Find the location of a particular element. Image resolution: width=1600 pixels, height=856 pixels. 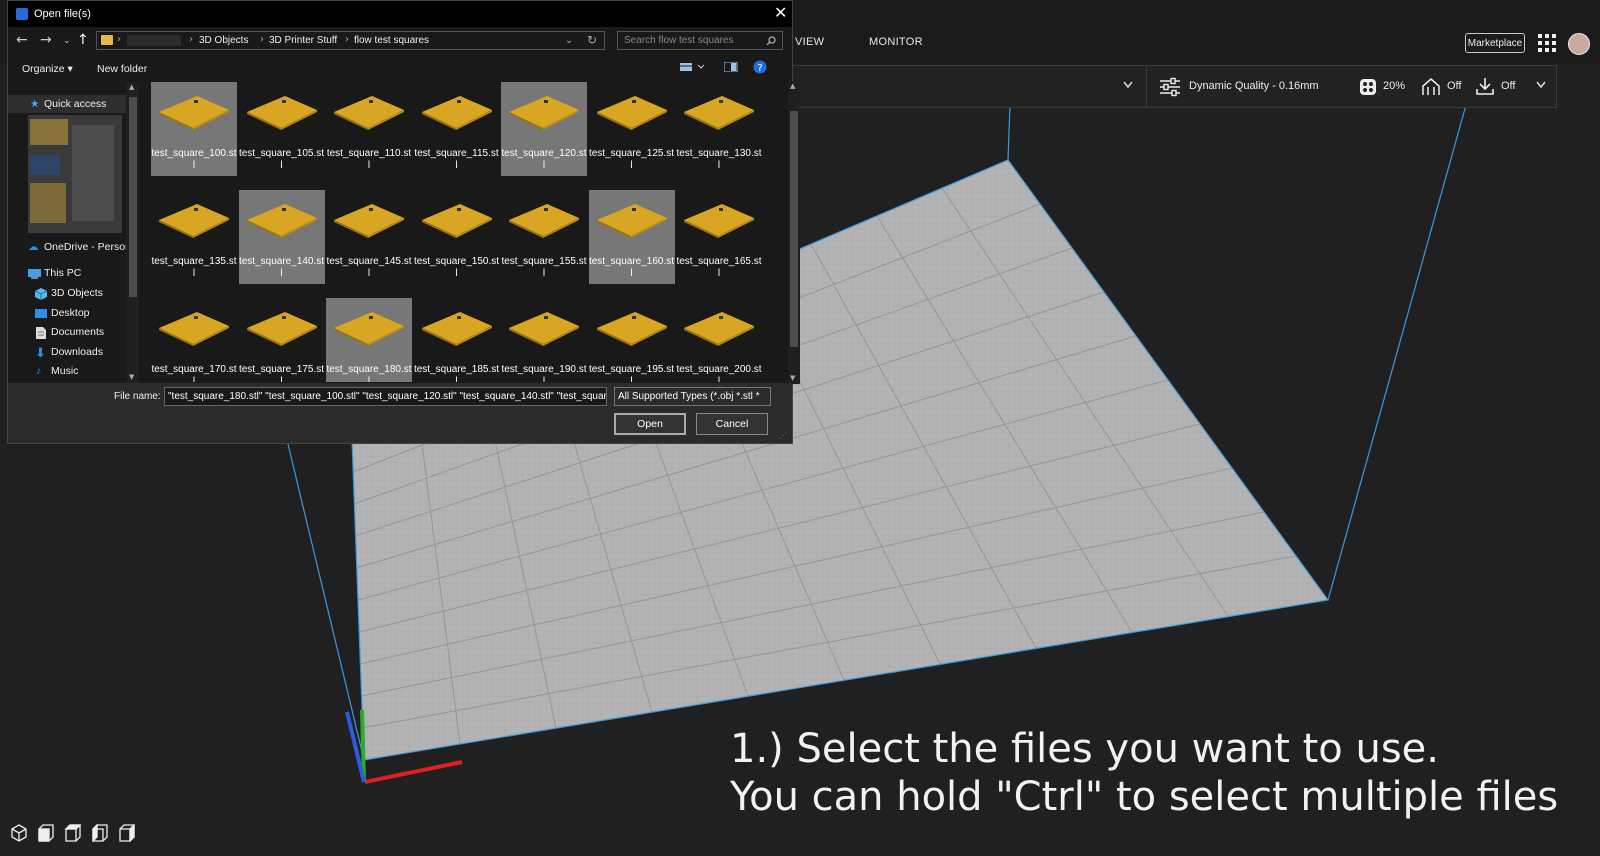

tab-preview: VIEW is located at coordinates (809, 42).